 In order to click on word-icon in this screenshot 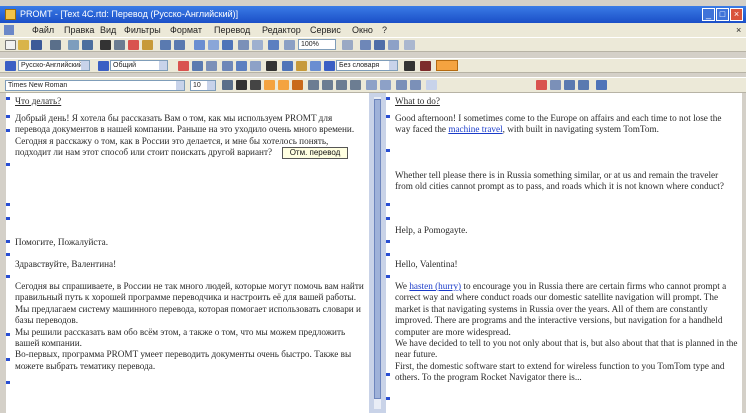, I will do `click(255, 66)`.